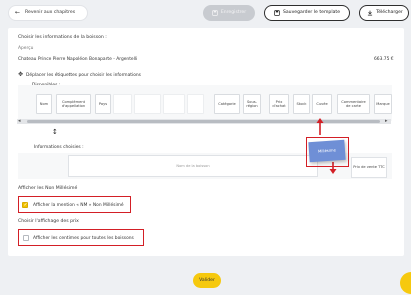  Describe the element at coordinates (369, 167) in the screenshot. I see `chosen-chip-price-ttc: Prix de vente TTC` at that location.